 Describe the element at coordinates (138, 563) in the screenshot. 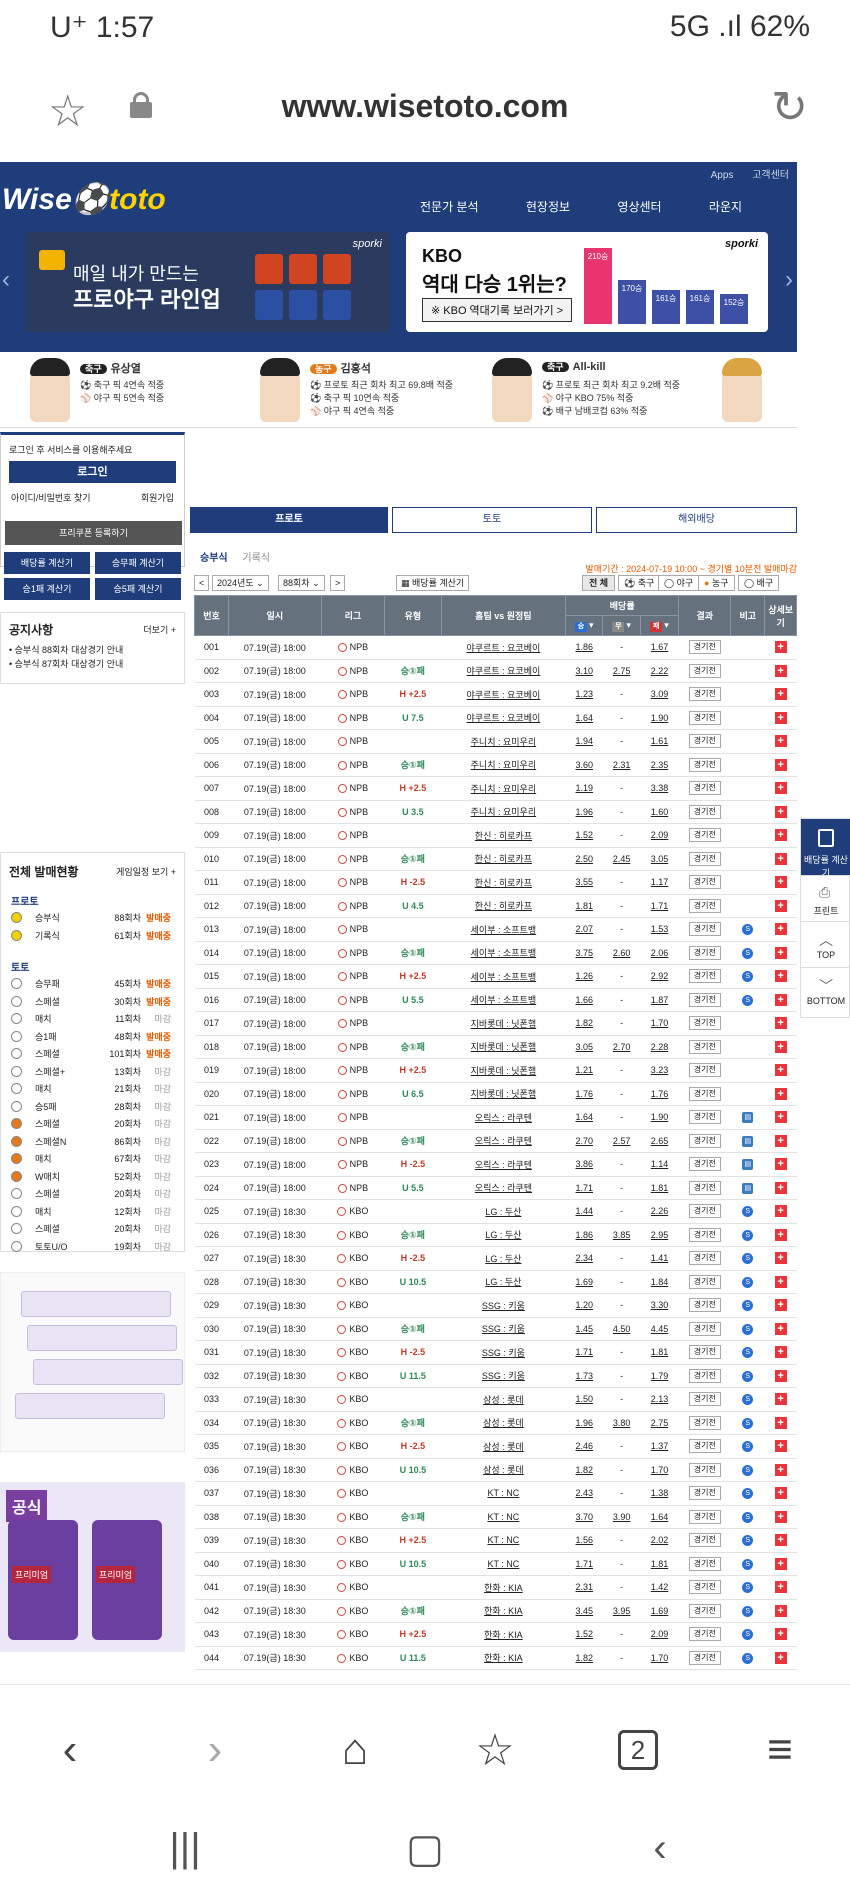

I see `wdl-calc-button: 승무패 계산기` at that location.